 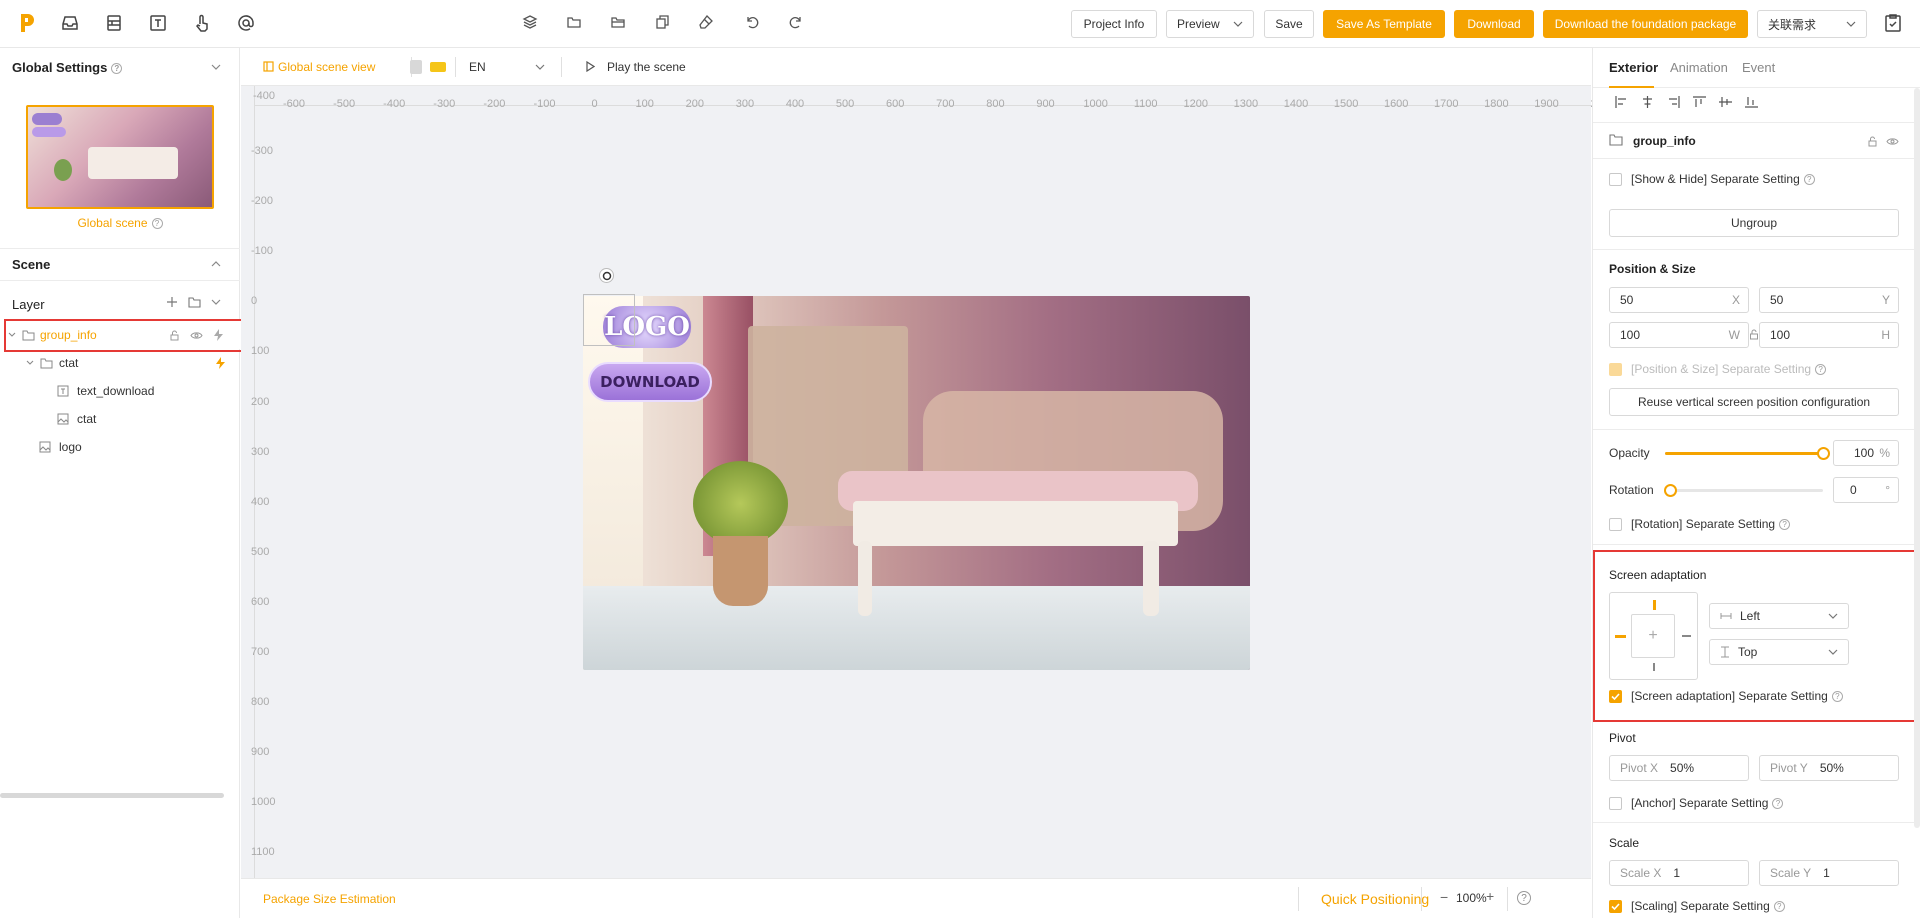 I want to click on folder-open-icon, so click(x=621, y=25).